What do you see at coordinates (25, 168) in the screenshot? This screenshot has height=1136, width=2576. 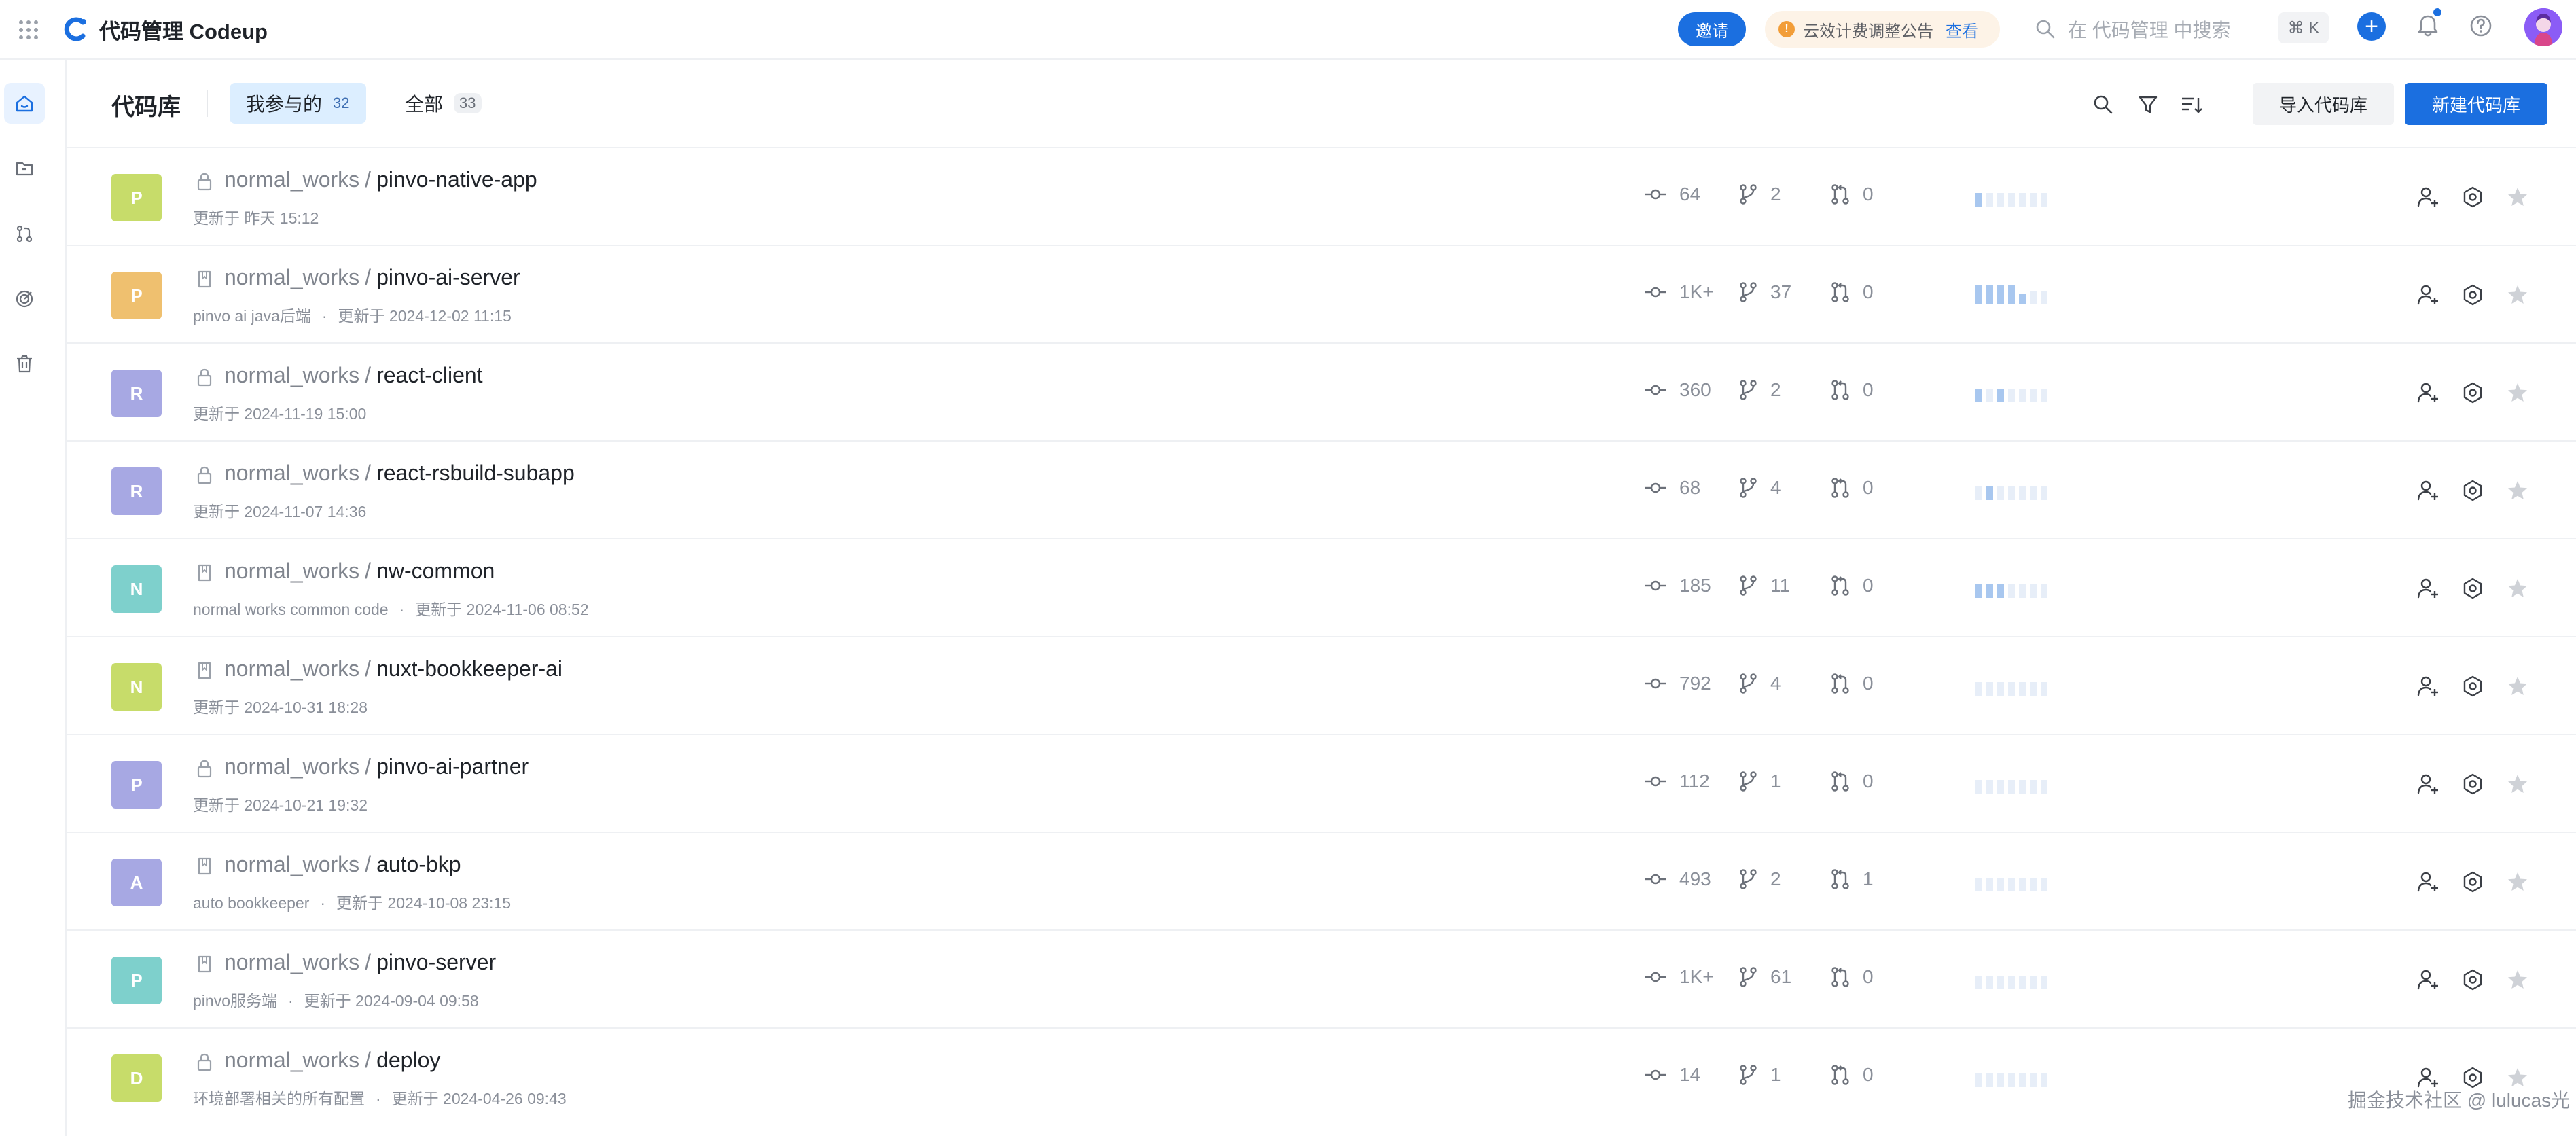 I see `sidebar-item-groups` at bounding box center [25, 168].